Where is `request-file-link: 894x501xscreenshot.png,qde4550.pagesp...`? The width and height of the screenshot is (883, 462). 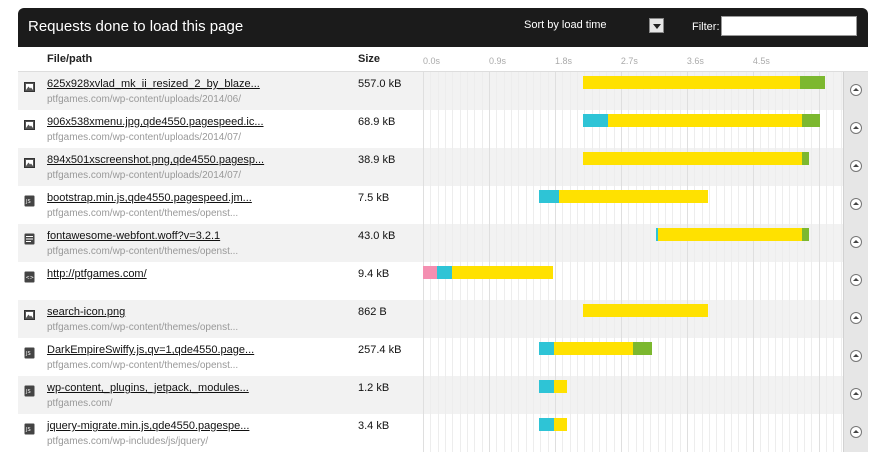
request-file-link: 894x501xscreenshot.png,qde4550.pagesp... is located at coordinates (155, 160).